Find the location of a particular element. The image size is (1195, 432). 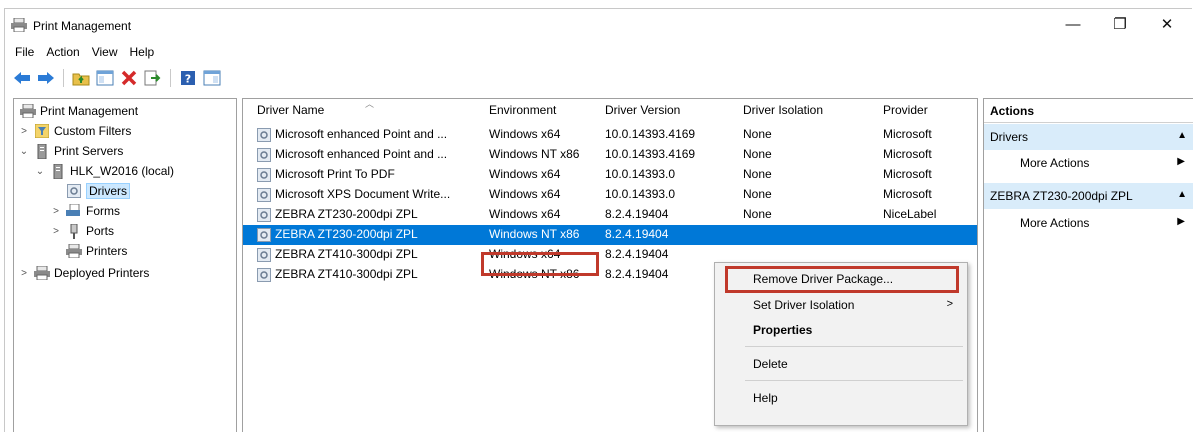

tree-item-ports: > Ports is located at coordinates (82, 231).